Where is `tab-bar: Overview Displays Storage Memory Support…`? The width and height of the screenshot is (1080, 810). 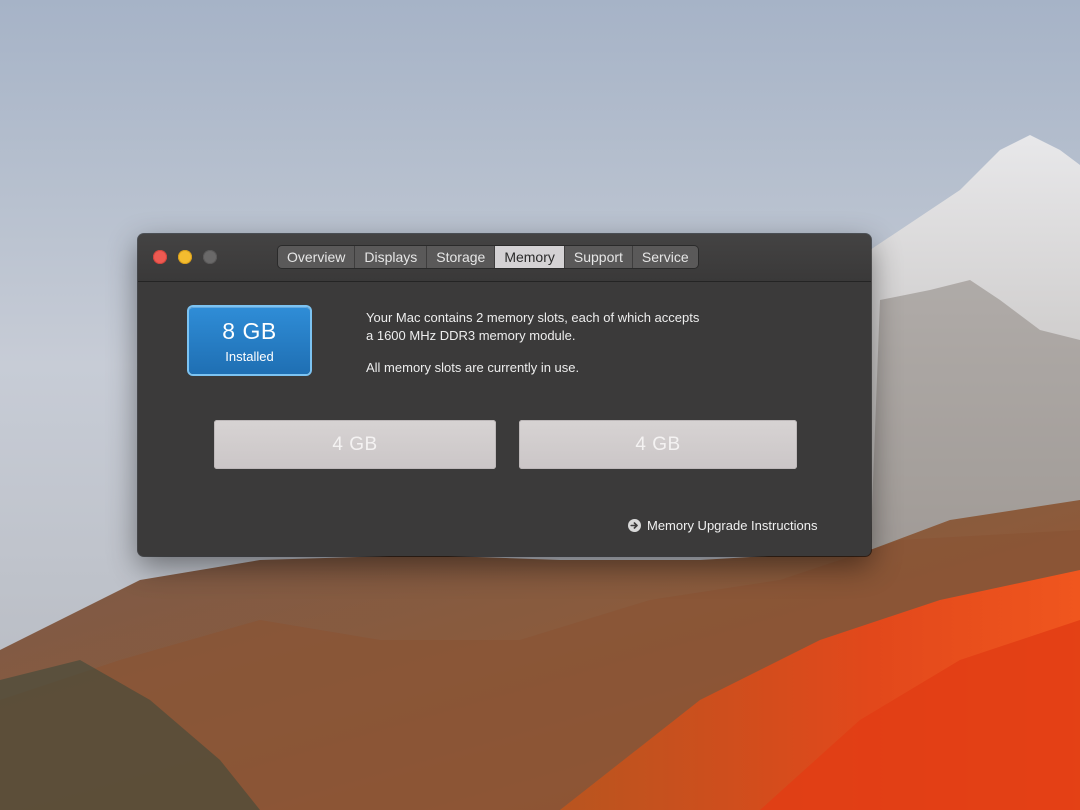 tab-bar: Overview Displays Storage Memory Support… is located at coordinates (488, 257).